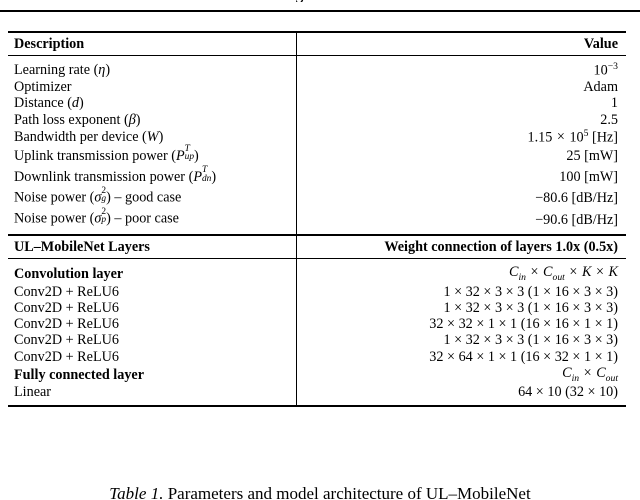 This screenshot has width=640, height=500. I want to click on k1-symbol: K, so click(586, 272).